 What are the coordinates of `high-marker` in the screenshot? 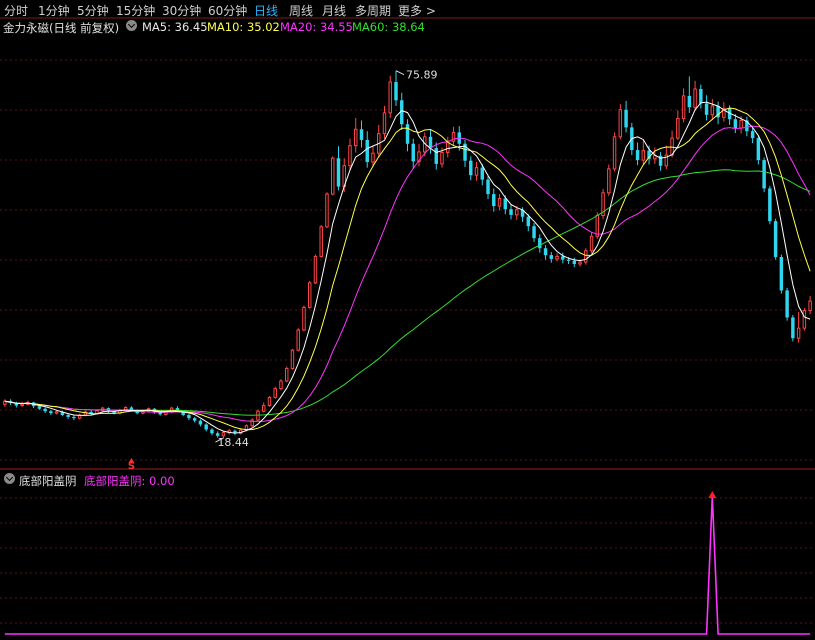 It's located at (400, 73).